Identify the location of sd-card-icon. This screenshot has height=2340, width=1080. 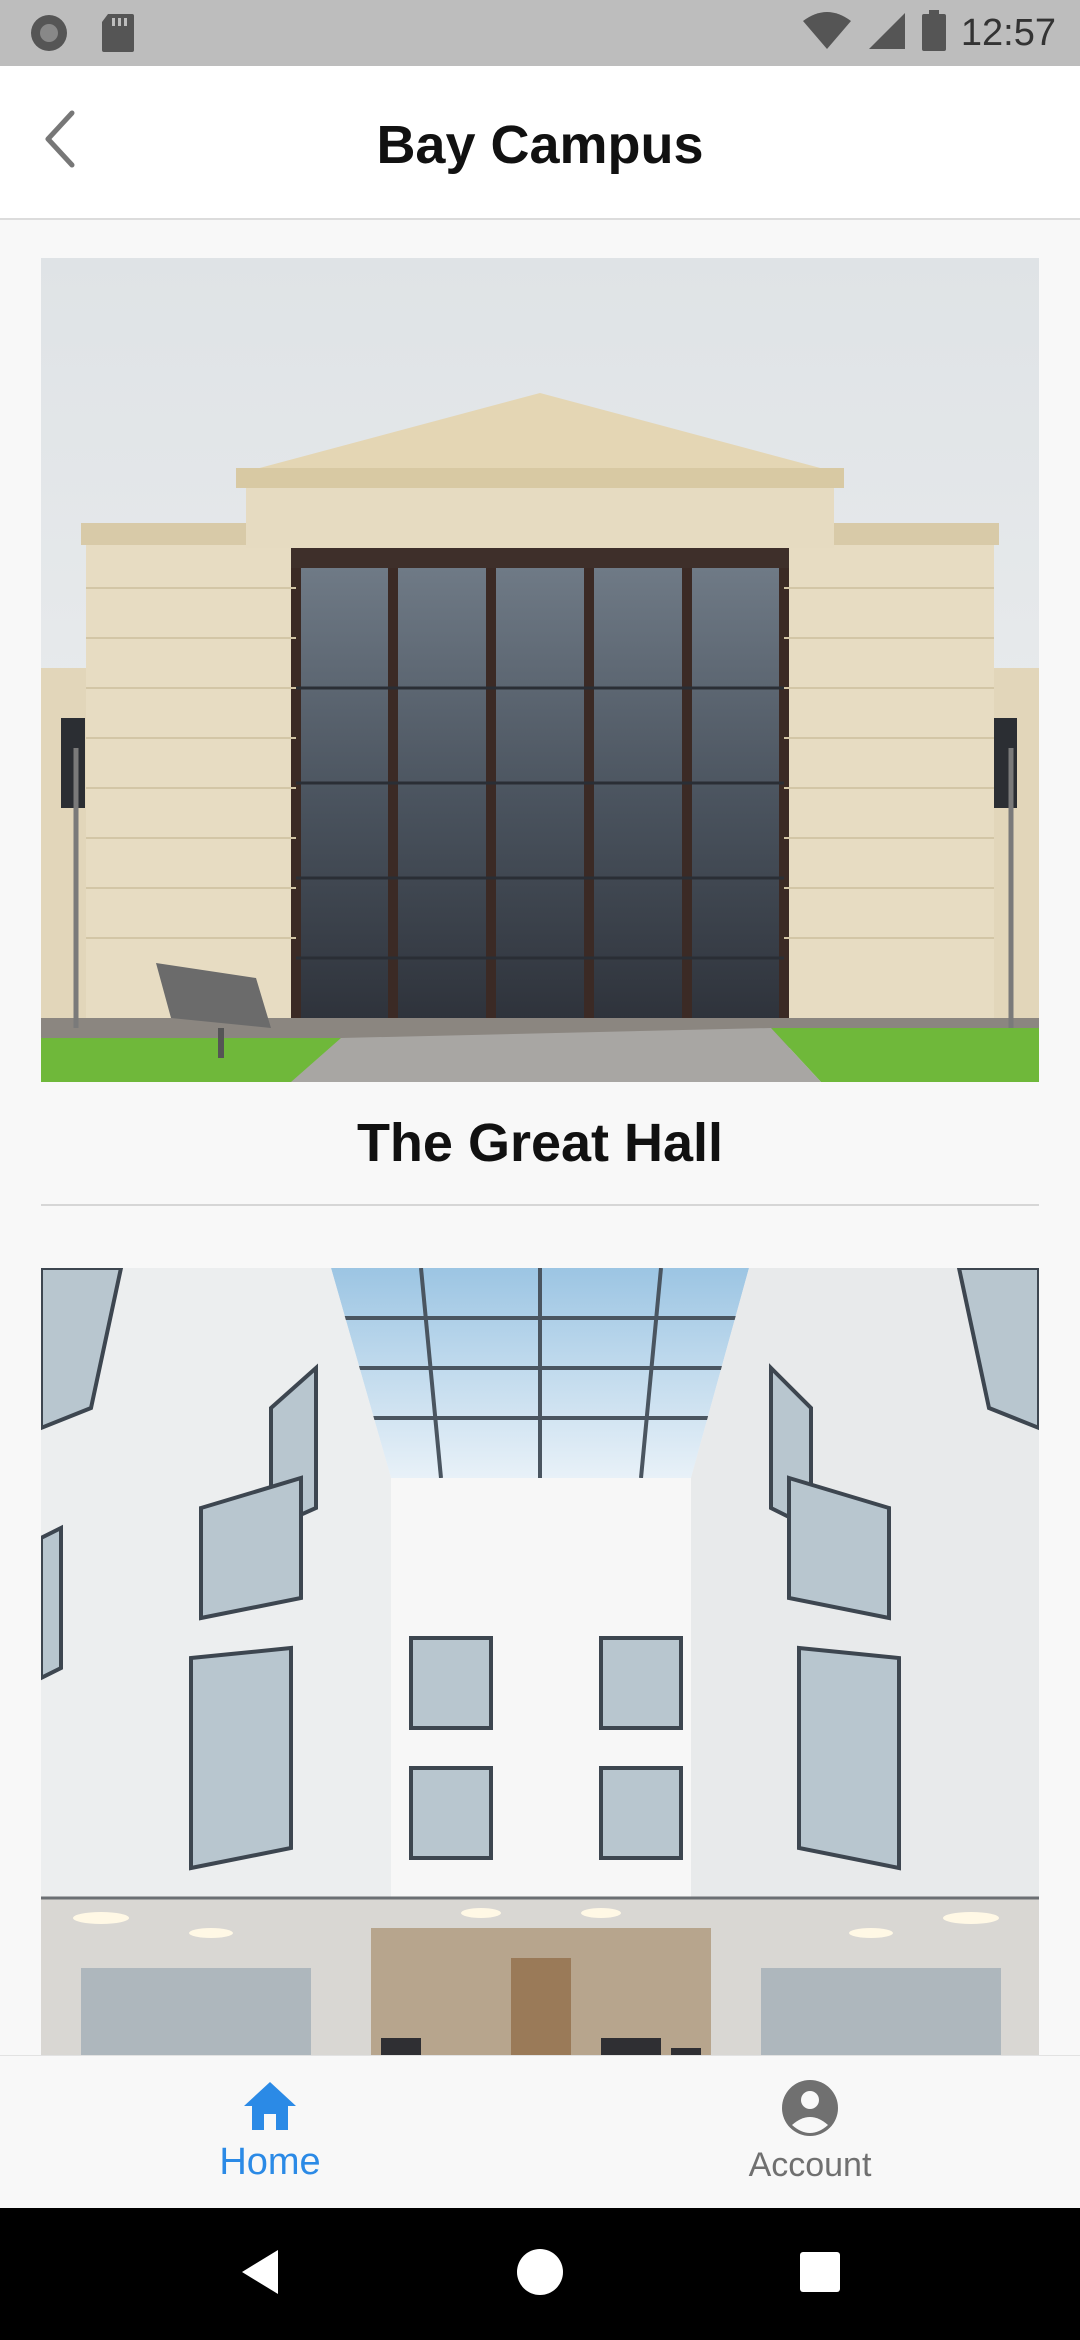
(118, 35).